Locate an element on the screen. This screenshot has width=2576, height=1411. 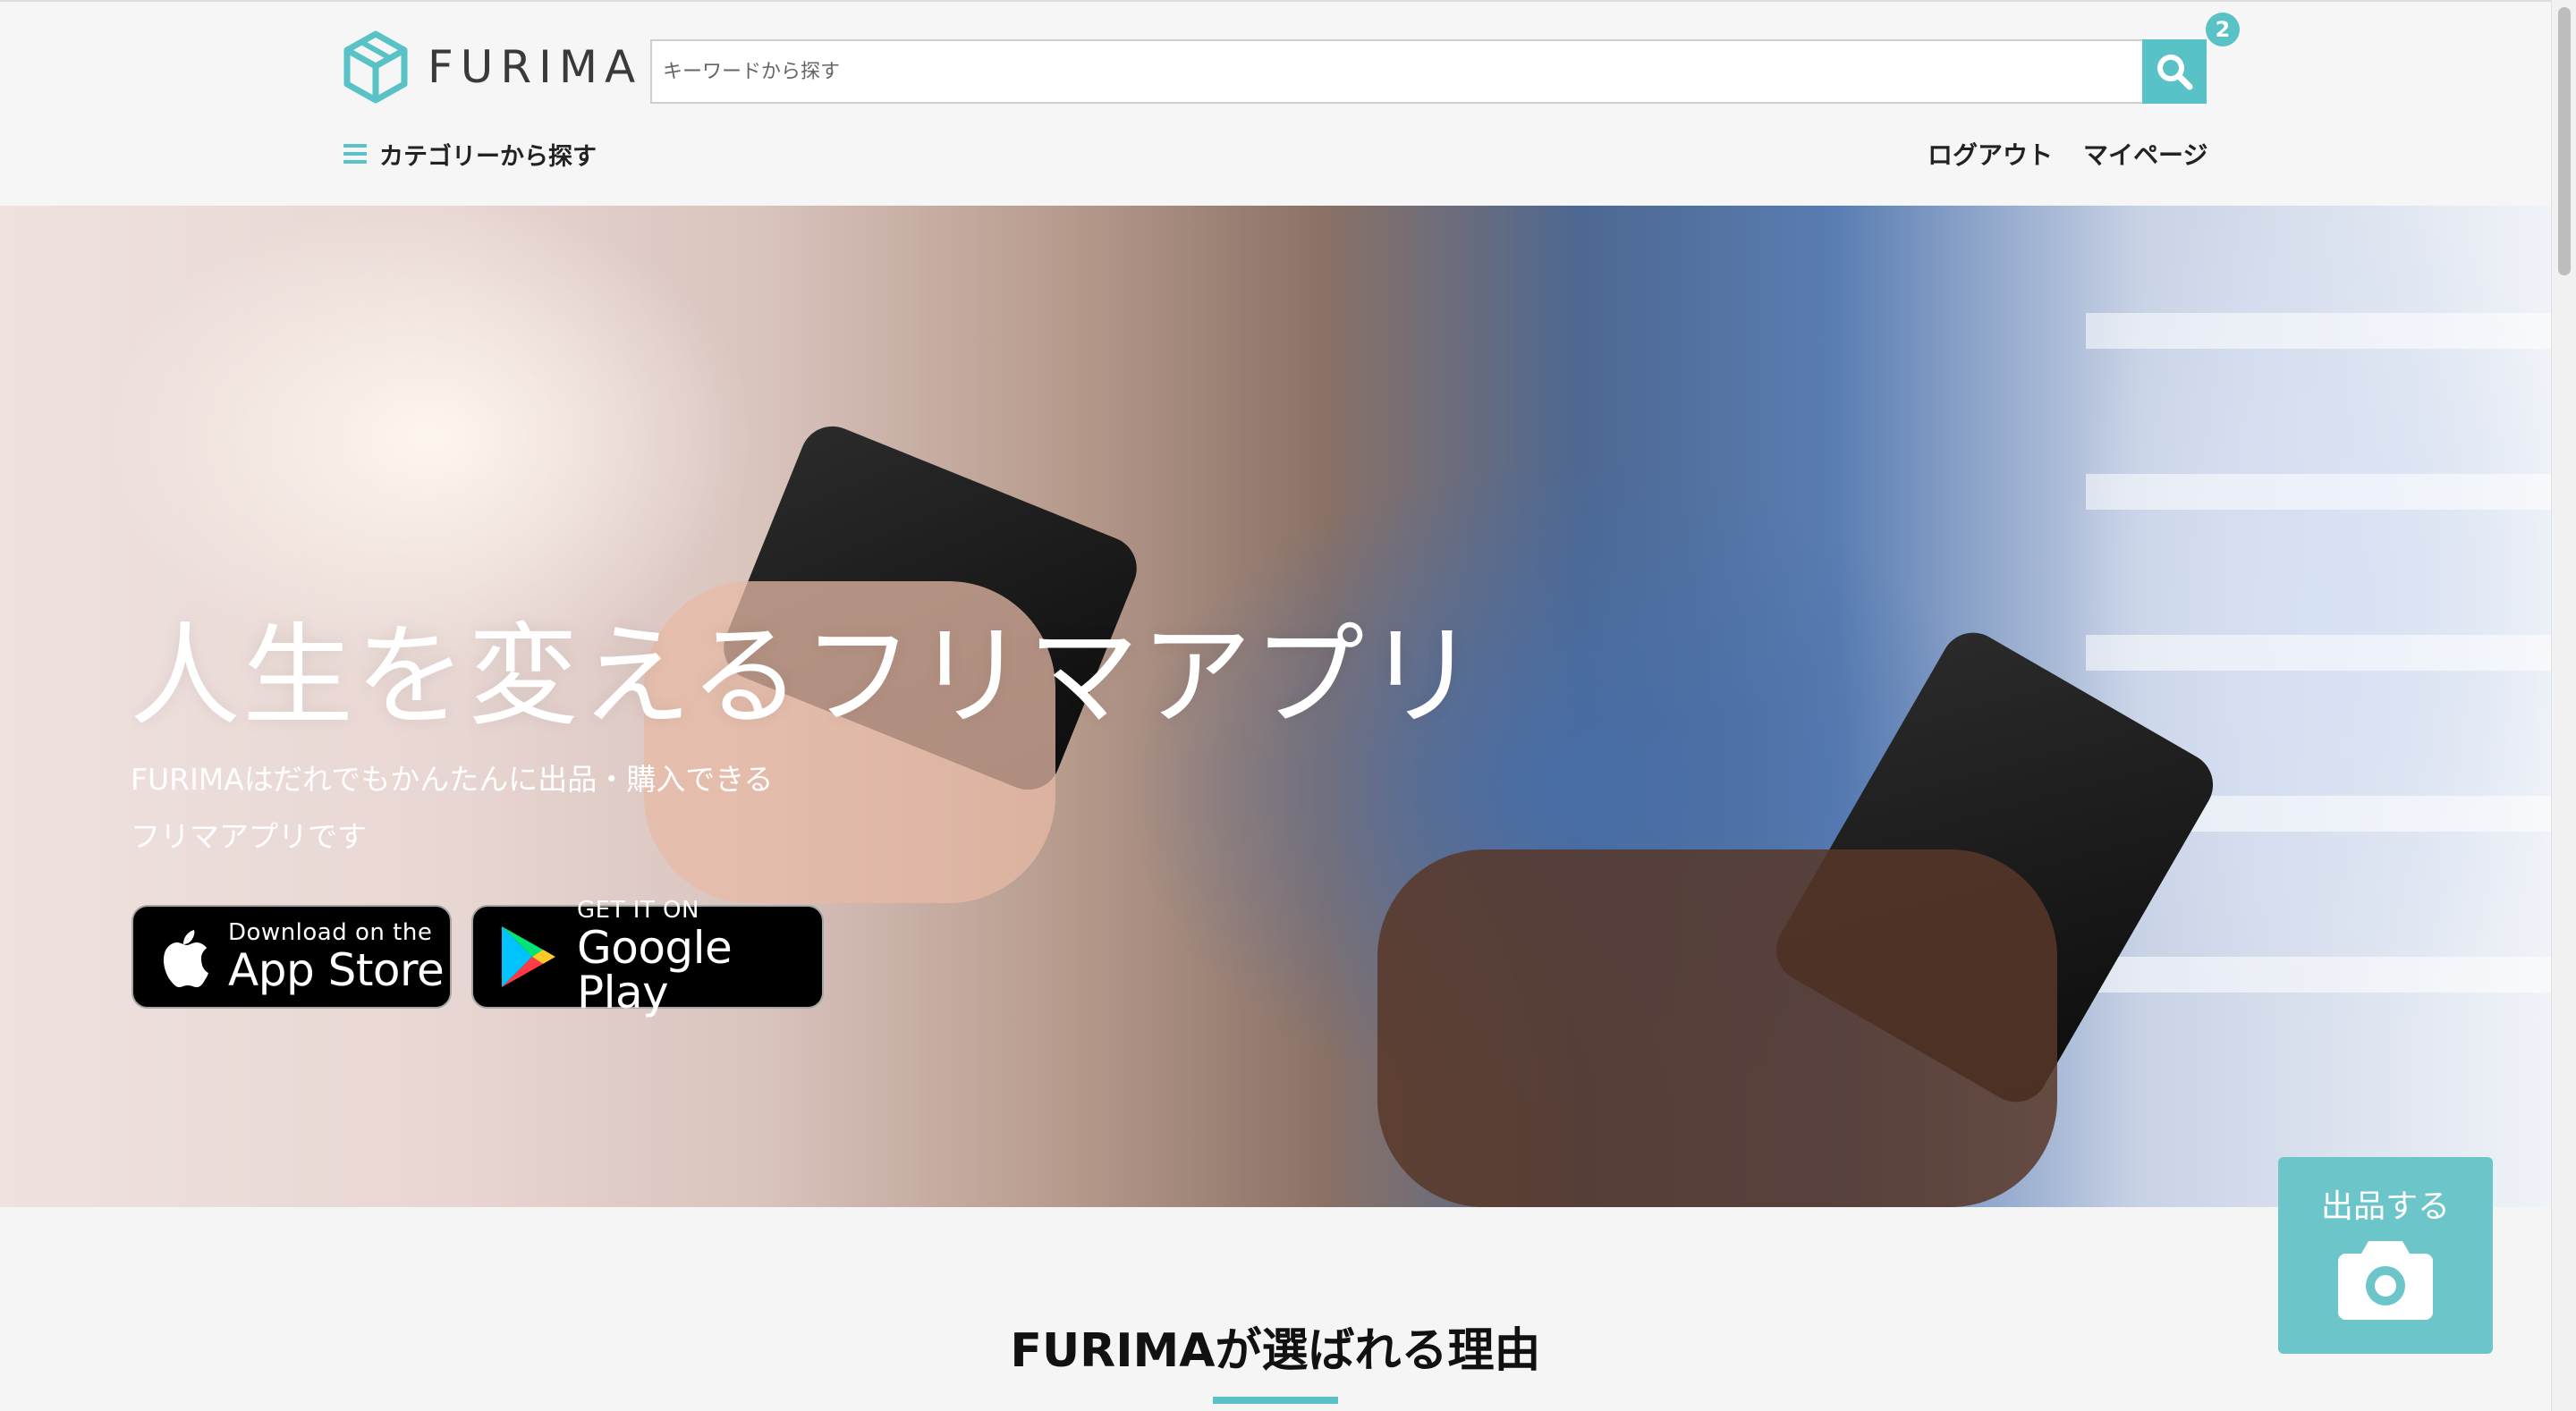
hero-title: 人生を変えるフリマアプリ is located at coordinates (804, 677).